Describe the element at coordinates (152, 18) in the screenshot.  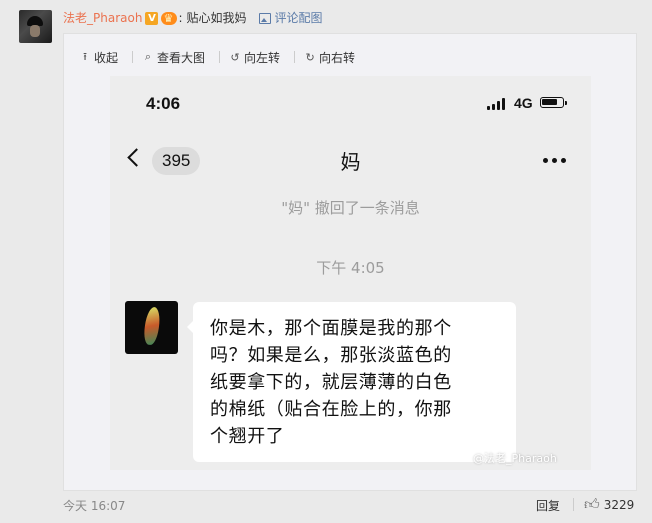
I see `verified-v-icon: V` at that location.